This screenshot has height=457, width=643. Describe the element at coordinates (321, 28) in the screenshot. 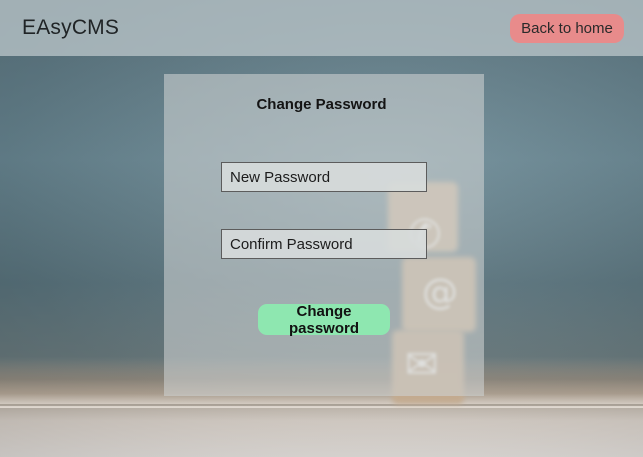

I see `top-bar: EAsyCMS Back to home` at that location.